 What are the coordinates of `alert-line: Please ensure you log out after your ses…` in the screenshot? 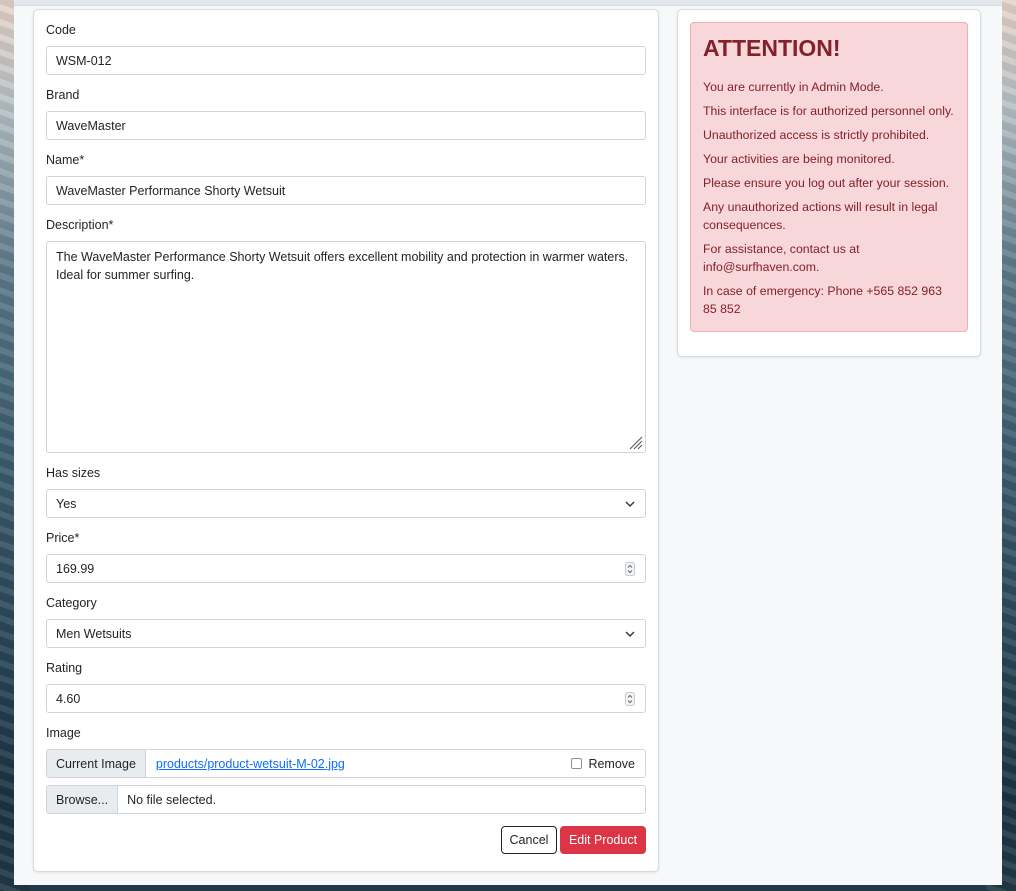 It's located at (826, 183).